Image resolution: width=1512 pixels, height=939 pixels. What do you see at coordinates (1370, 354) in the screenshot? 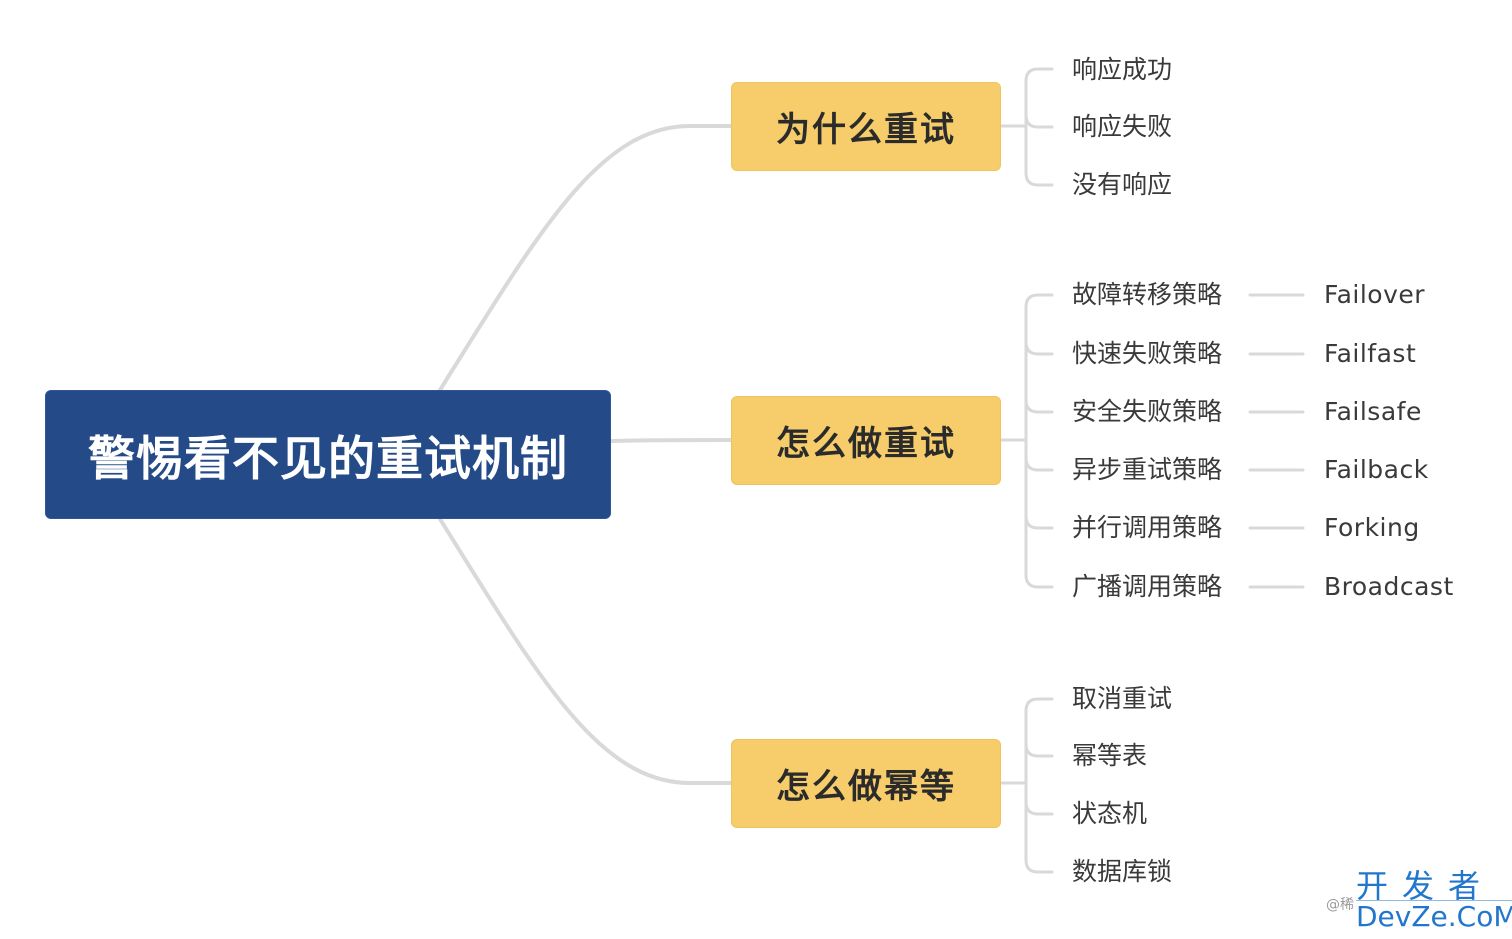
I see `strategy-name: Failfast` at bounding box center [1370, 354].